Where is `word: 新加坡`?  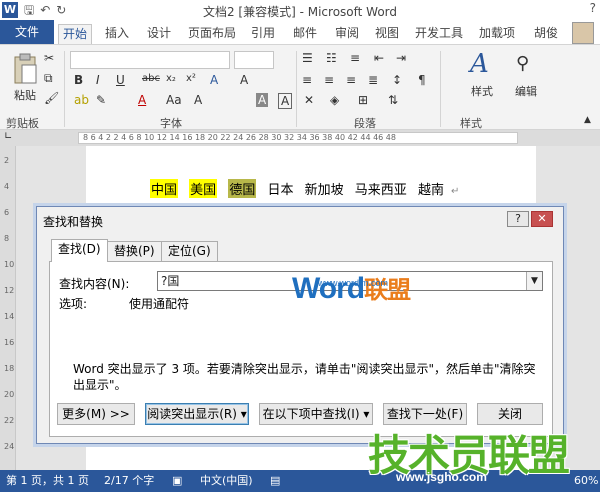
word: 新加坡 is located at coordinates (324, 188).